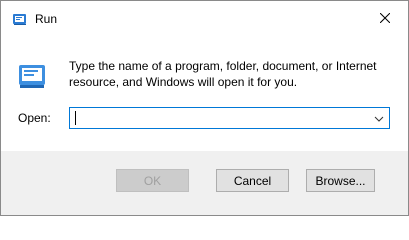 This screenshot has width=409, height=240. I want to click on run-icon-large, so click(33, 76).